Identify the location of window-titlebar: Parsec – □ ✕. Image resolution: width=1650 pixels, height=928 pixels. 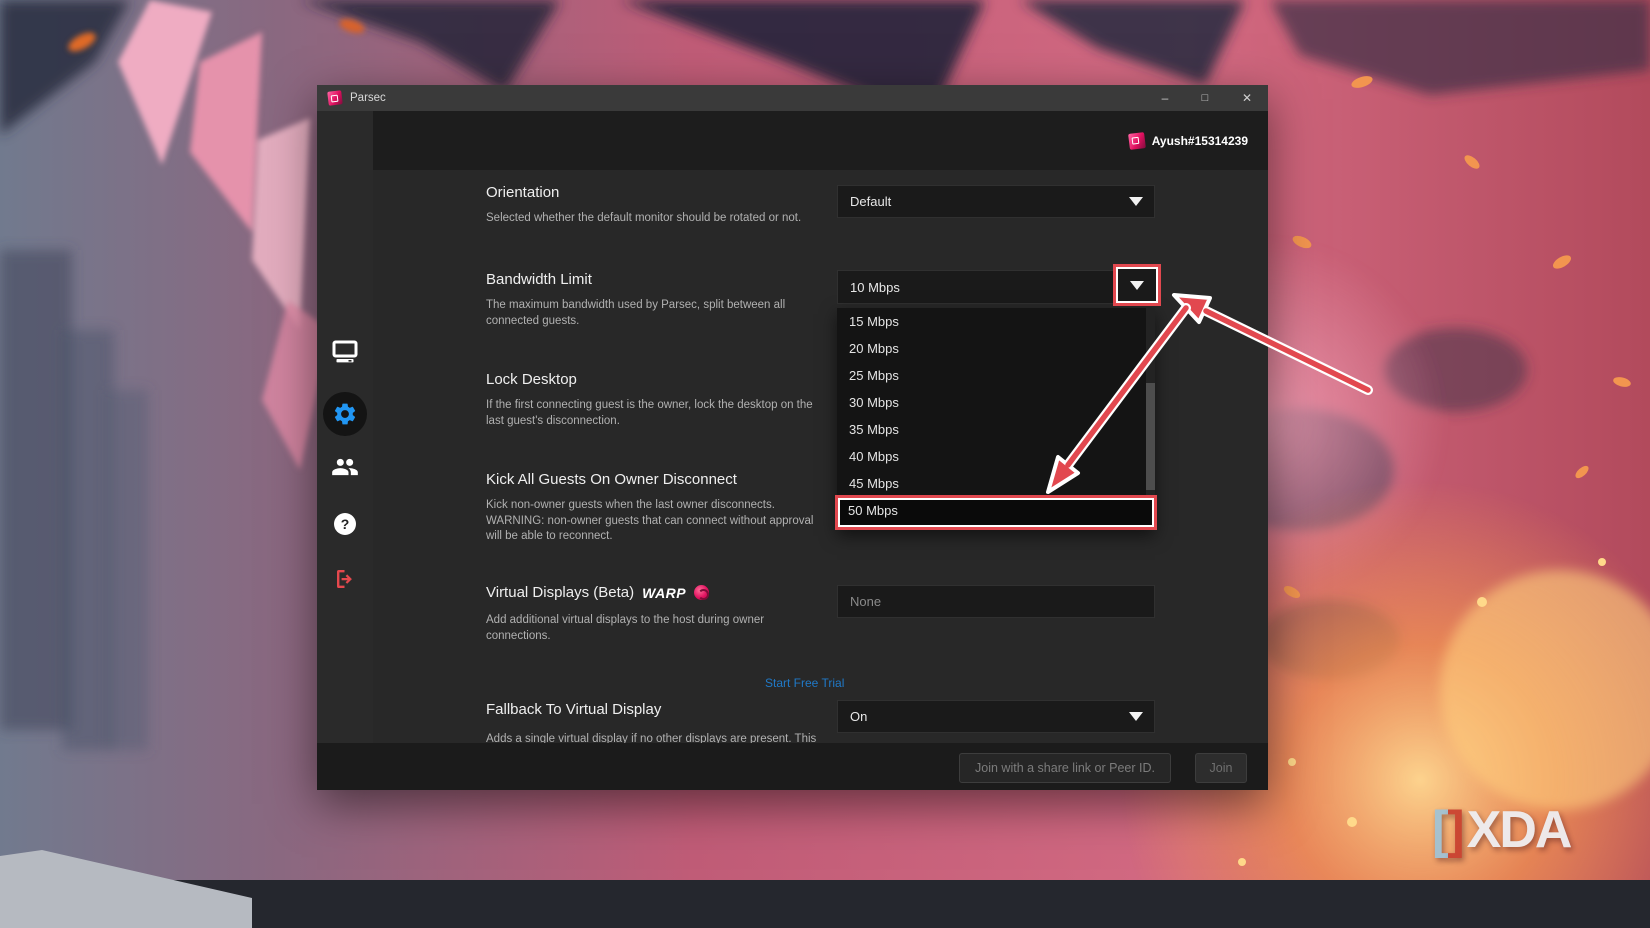
(792, 98).